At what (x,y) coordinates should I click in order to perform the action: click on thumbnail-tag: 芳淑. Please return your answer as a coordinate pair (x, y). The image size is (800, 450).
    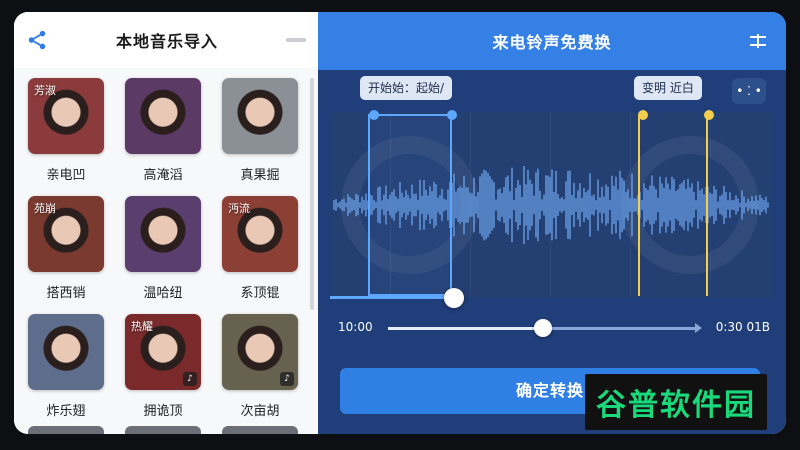
    Looking at the image, I should click on (45, 90).